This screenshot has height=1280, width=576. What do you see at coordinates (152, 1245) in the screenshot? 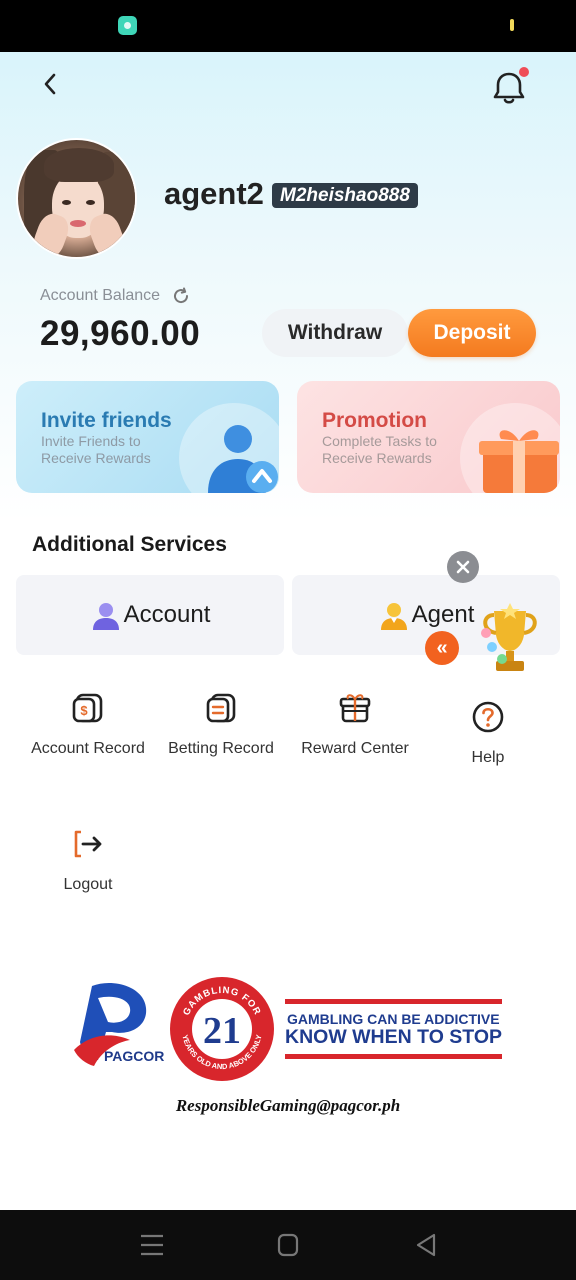
I see `menu-icon` at bounding box center [152, 1245].